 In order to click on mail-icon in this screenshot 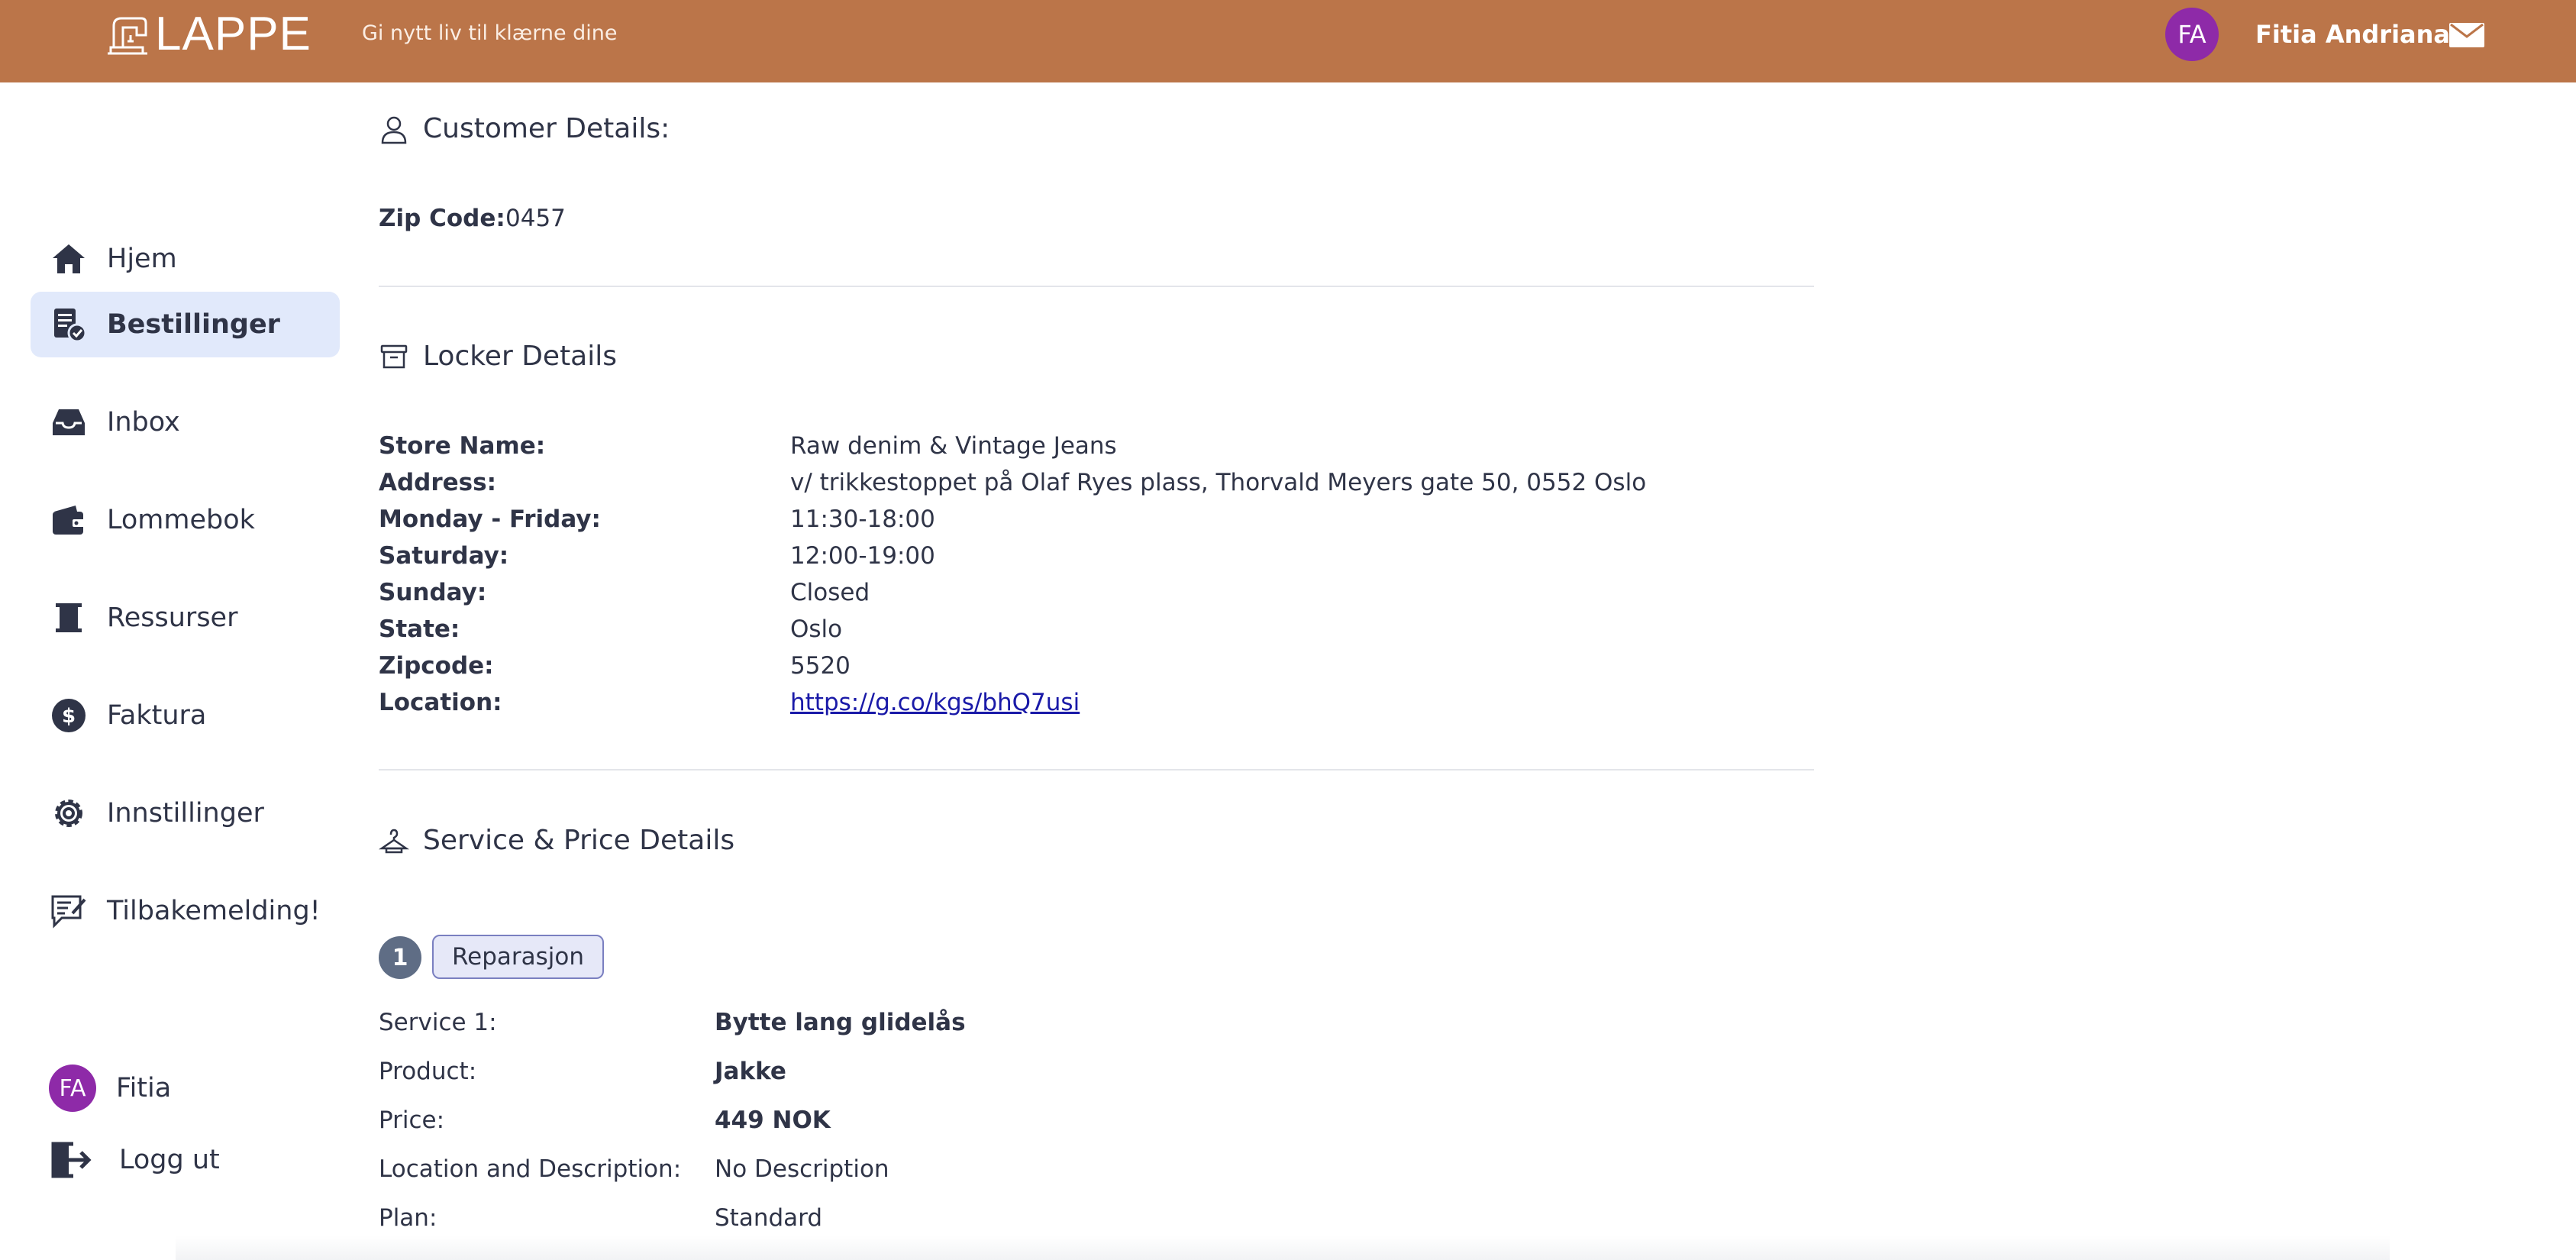, I will do `click(2466, 35)`.